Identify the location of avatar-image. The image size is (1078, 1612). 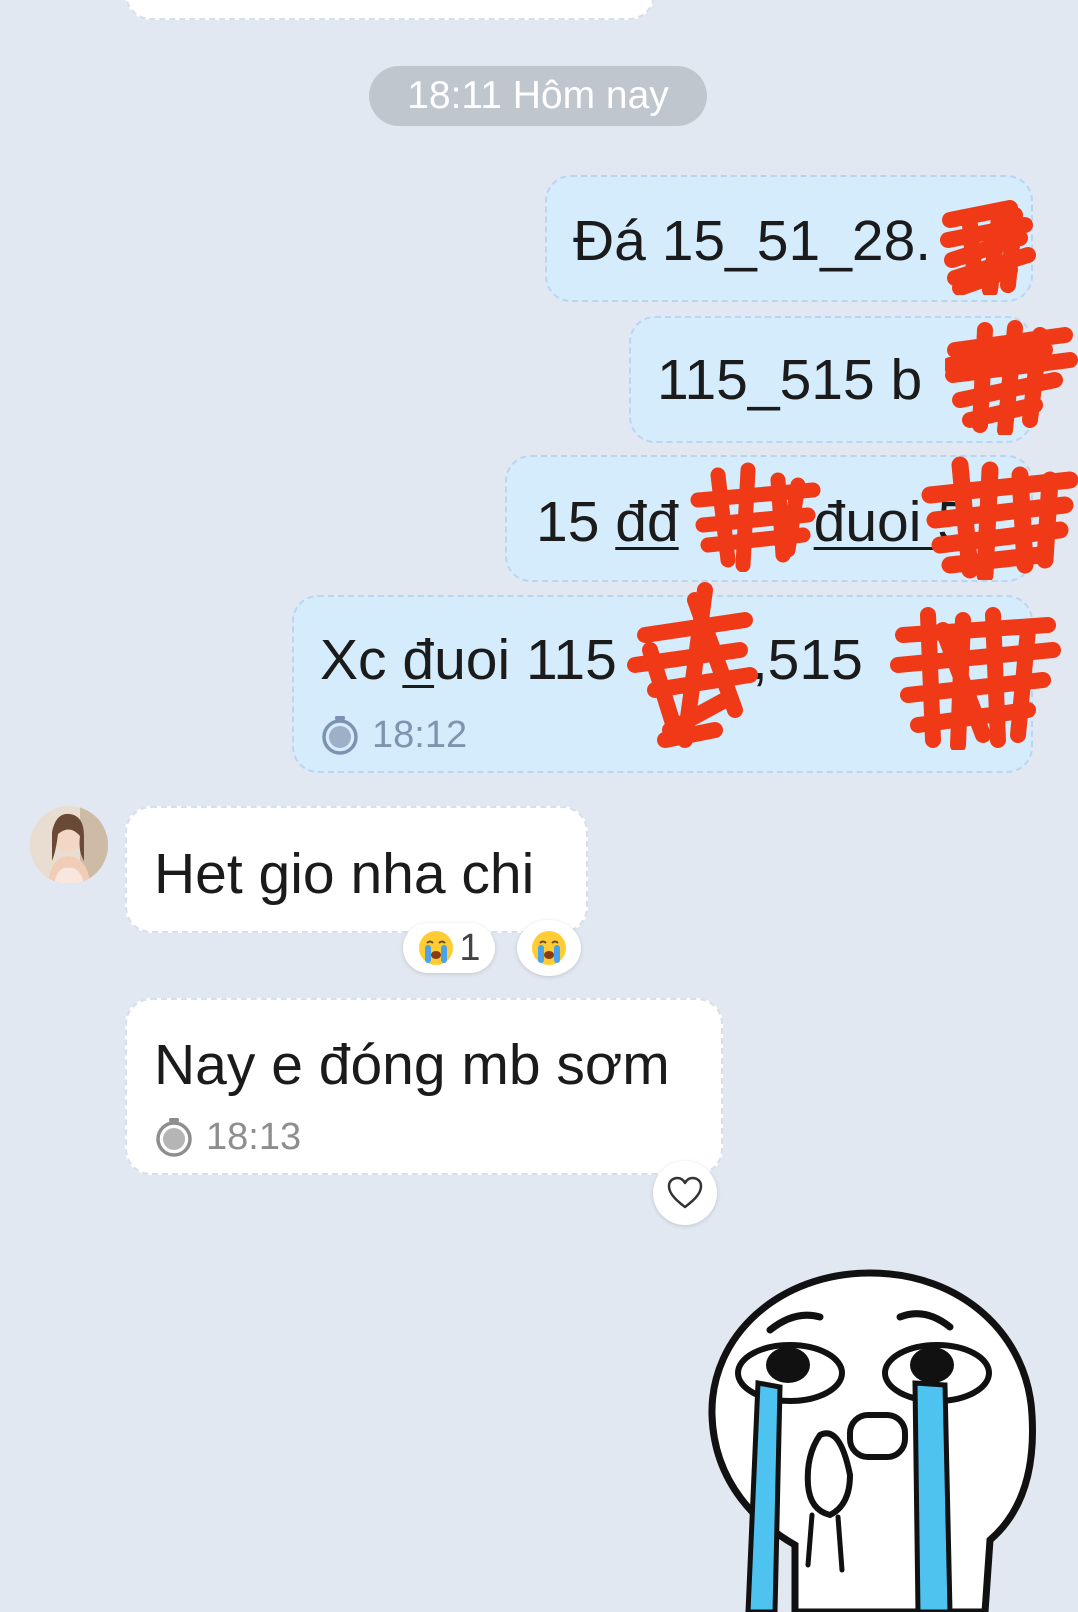
(69, 845).